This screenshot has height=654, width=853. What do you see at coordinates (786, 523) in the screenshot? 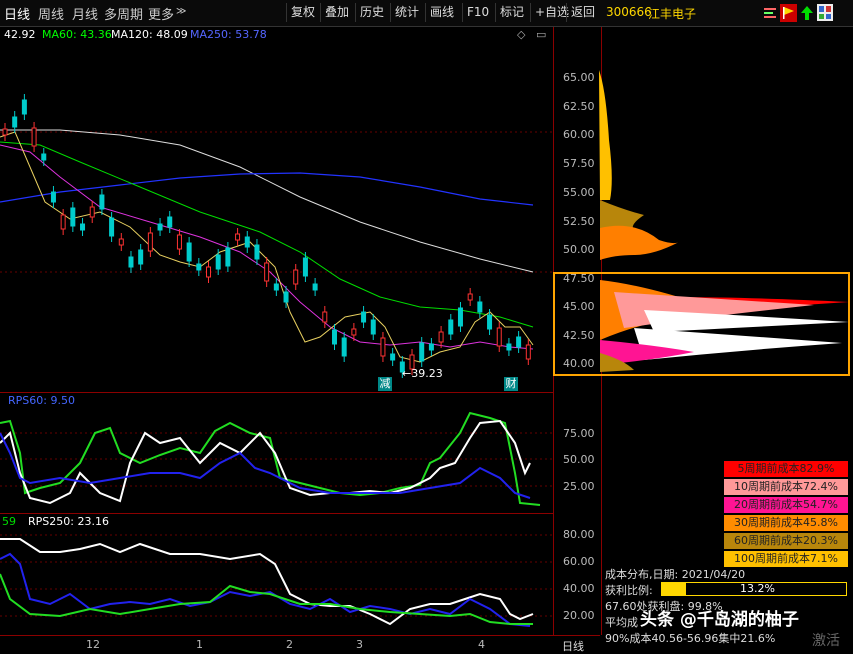
I see `legend-30-period: 30周期前成本45.8%` at bounding box center [786, 523].